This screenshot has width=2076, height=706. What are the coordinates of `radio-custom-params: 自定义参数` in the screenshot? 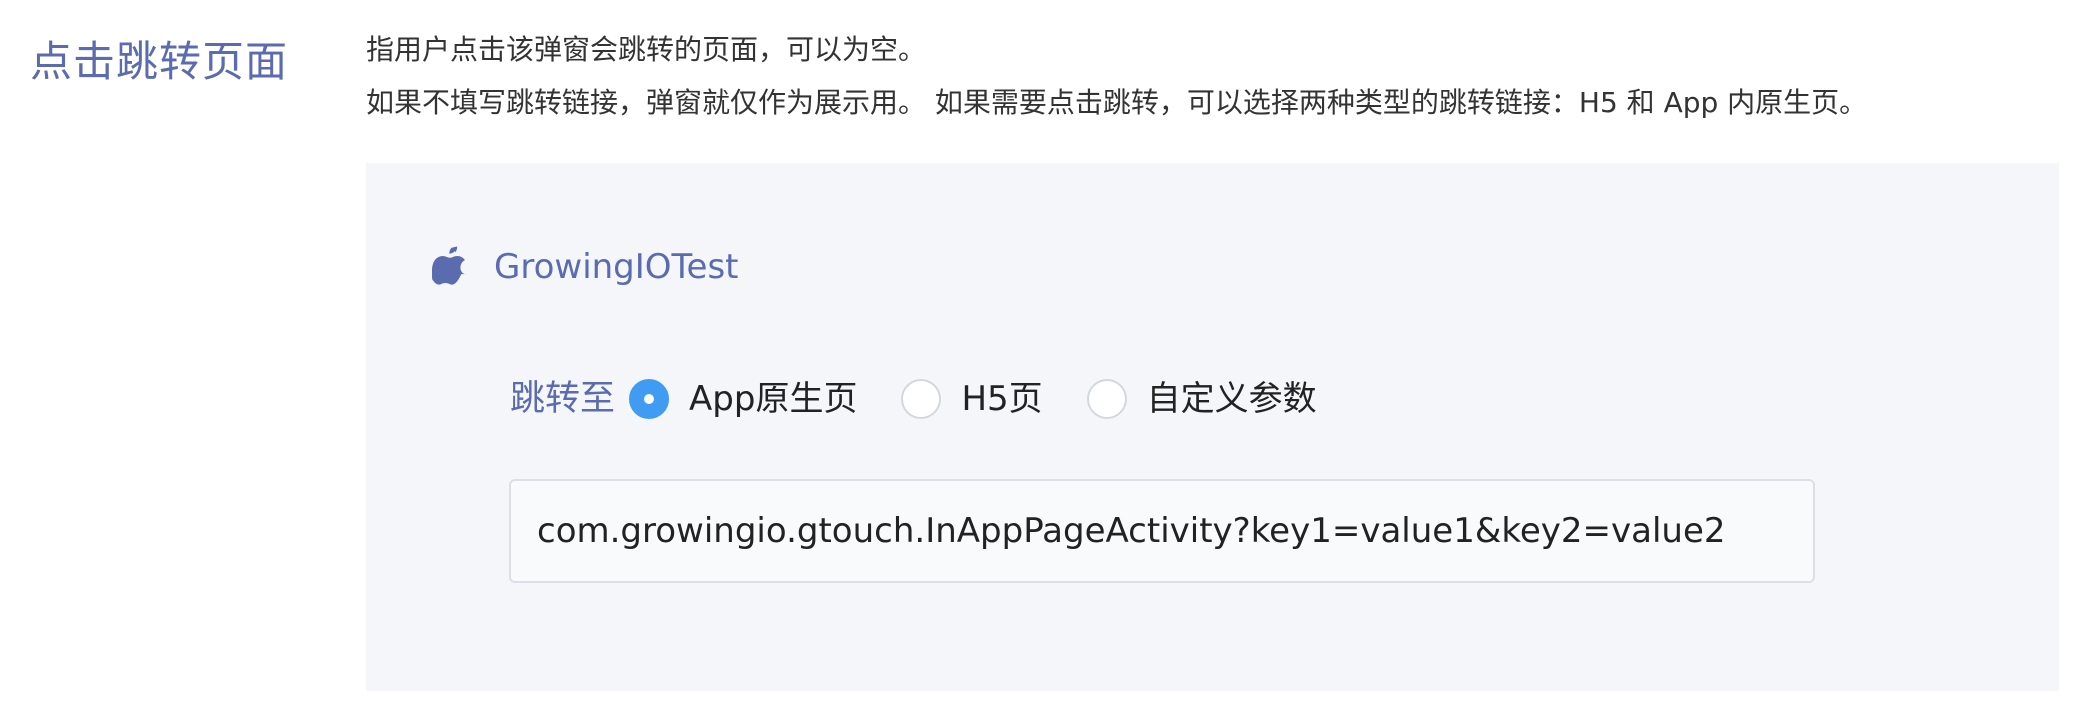 It's located at (1201, 399).